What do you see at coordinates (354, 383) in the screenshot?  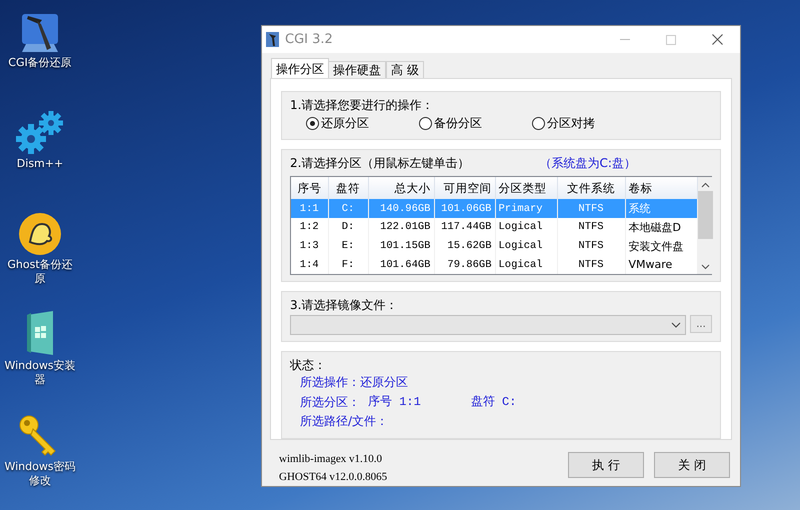 I see `status-text: 所选操作：还原分区` at bounding box center [354, 383].